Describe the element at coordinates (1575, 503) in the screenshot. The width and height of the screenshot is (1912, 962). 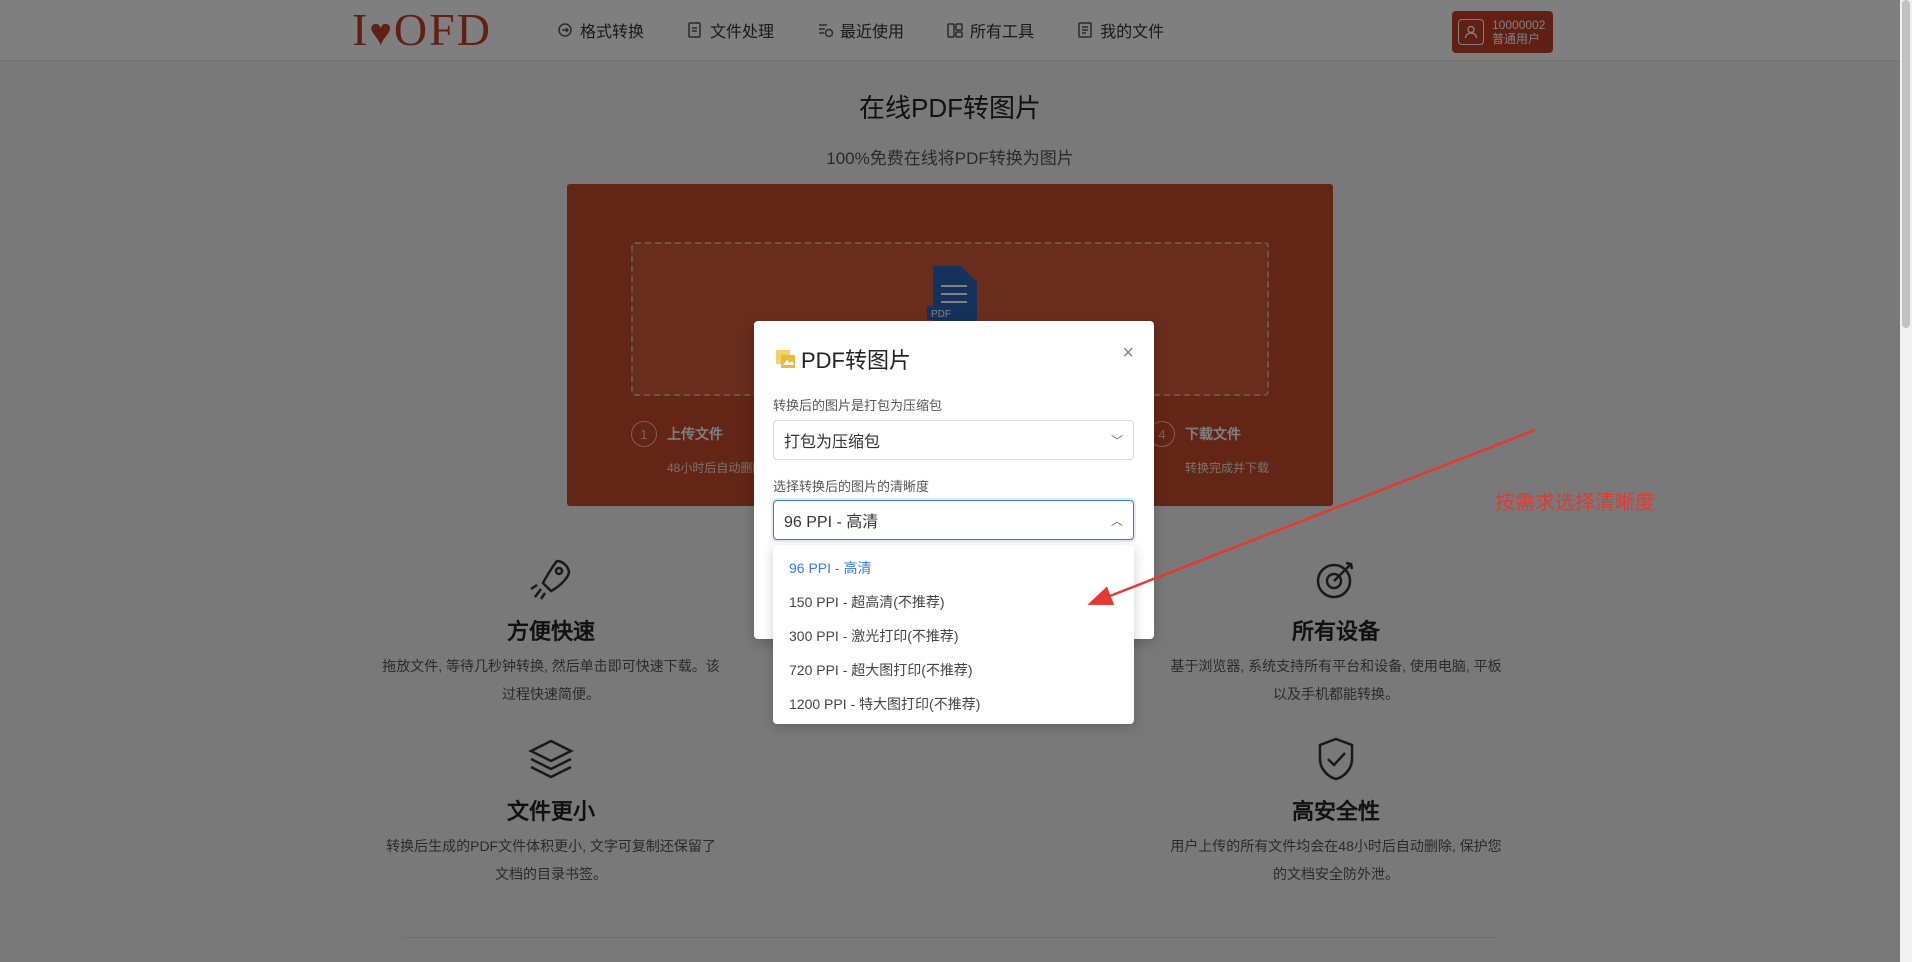
I see `annotation-text: 按需求选择清晰度` at that location.